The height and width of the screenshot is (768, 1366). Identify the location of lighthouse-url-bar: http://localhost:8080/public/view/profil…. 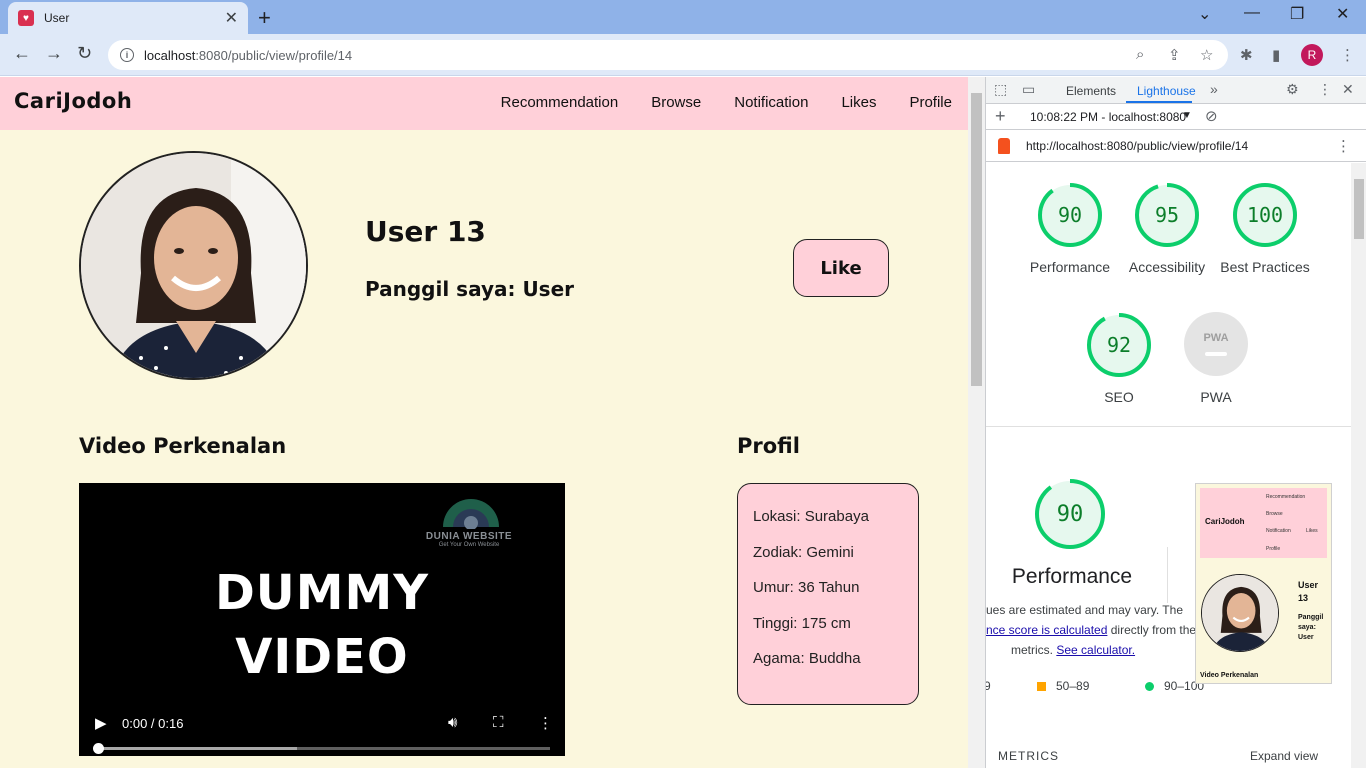
(1176, 146).